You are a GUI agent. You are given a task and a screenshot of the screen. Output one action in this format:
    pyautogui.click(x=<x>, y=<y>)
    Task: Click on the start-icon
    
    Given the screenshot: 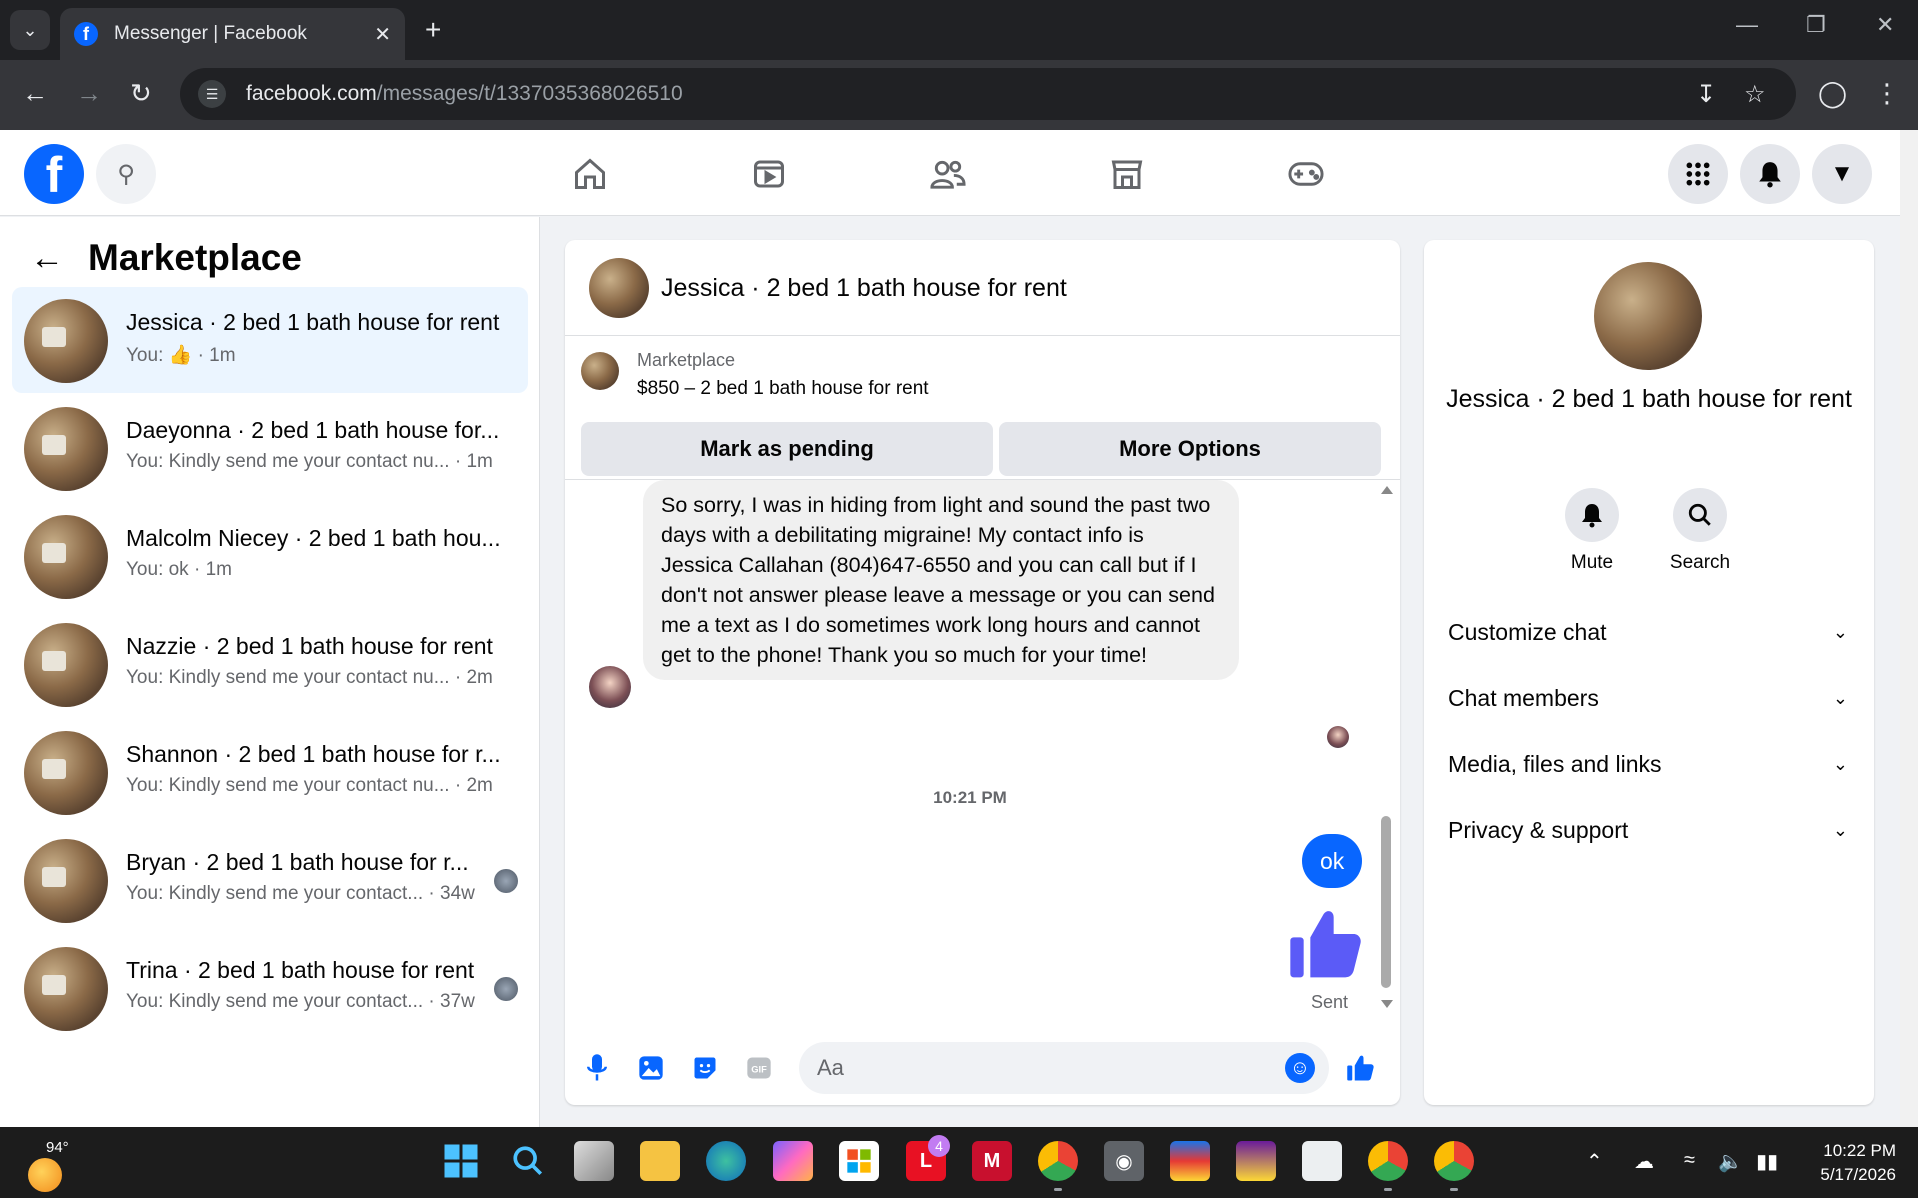 What is the action you would take?
    pyautogui.click(x=461, y=1161)
    